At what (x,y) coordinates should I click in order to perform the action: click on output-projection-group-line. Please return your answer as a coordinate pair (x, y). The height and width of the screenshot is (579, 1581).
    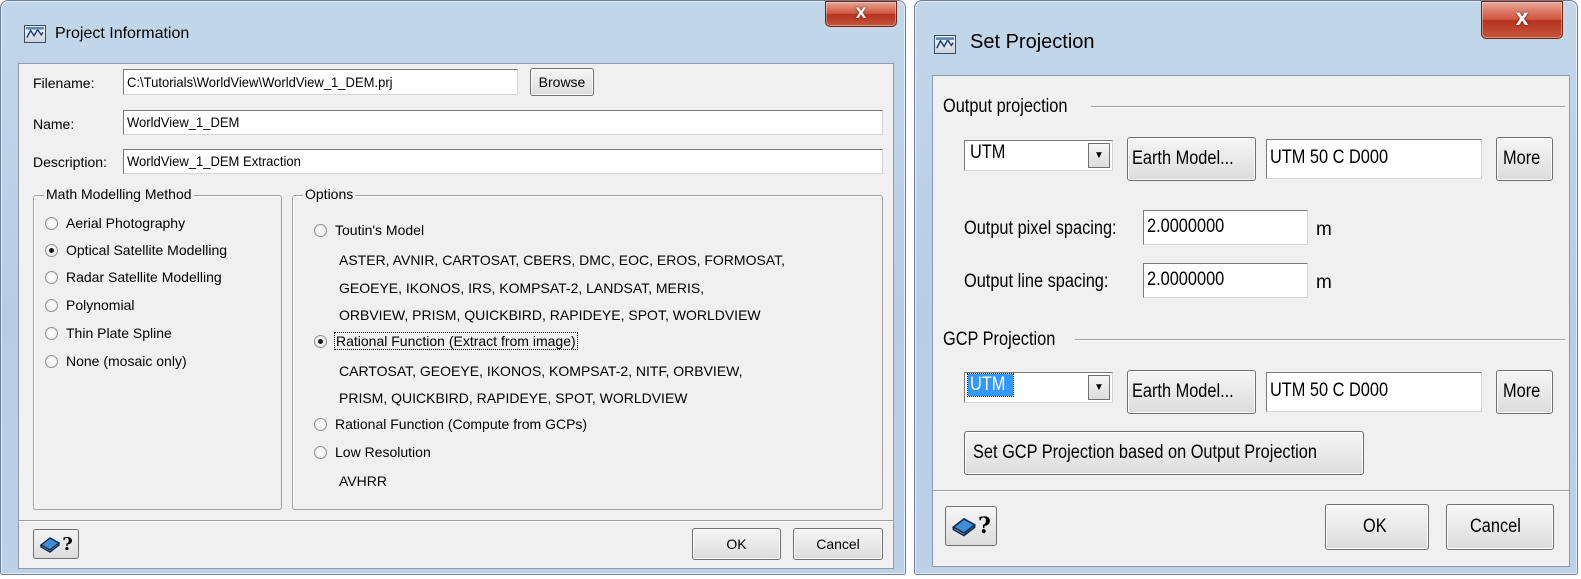
    Looking at the image, I should click on (1328, 107).